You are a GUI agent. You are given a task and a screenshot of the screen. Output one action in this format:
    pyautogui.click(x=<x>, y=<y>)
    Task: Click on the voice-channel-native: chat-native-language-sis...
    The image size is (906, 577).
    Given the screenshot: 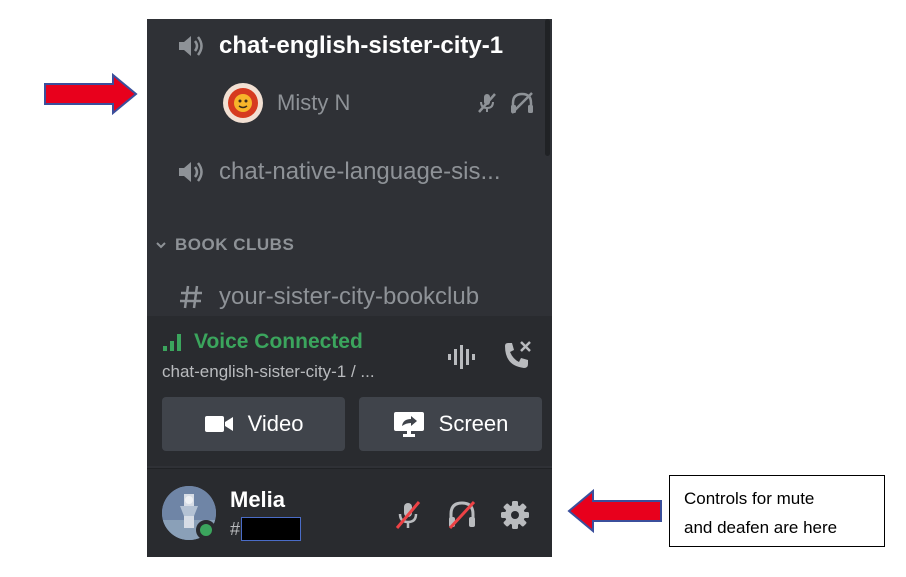 What is the action you would take?
    pyautogui.click(x=338, y=172)
    